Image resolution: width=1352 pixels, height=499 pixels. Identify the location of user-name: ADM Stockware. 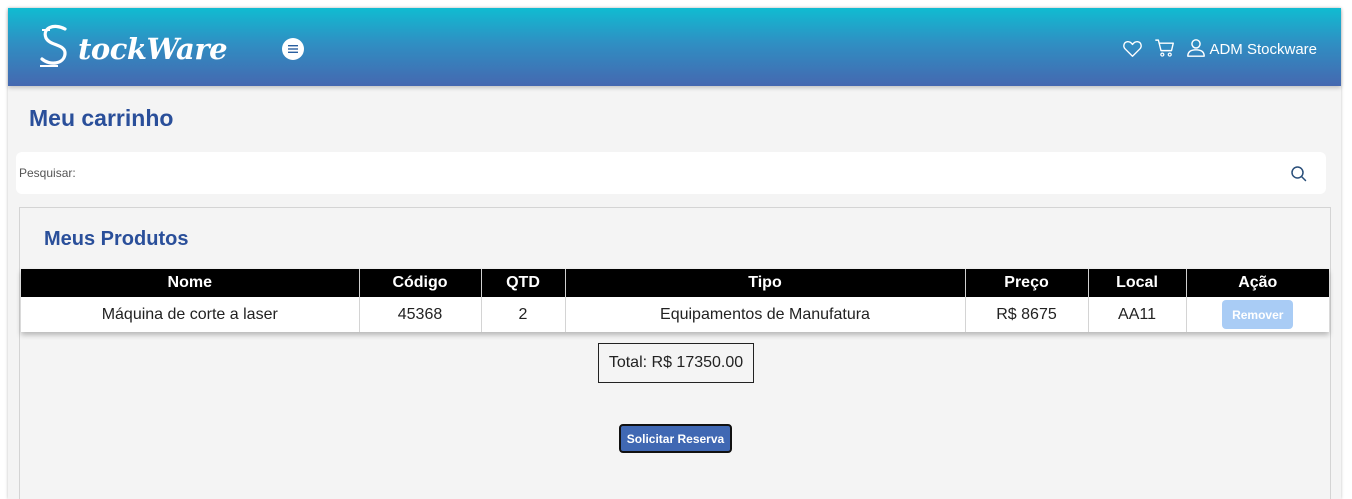
(1263, 49).